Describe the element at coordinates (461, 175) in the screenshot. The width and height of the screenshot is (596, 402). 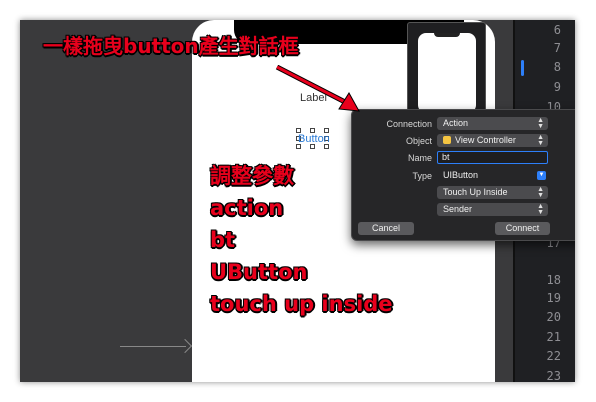
I see `type-value: UIButton` at that location.